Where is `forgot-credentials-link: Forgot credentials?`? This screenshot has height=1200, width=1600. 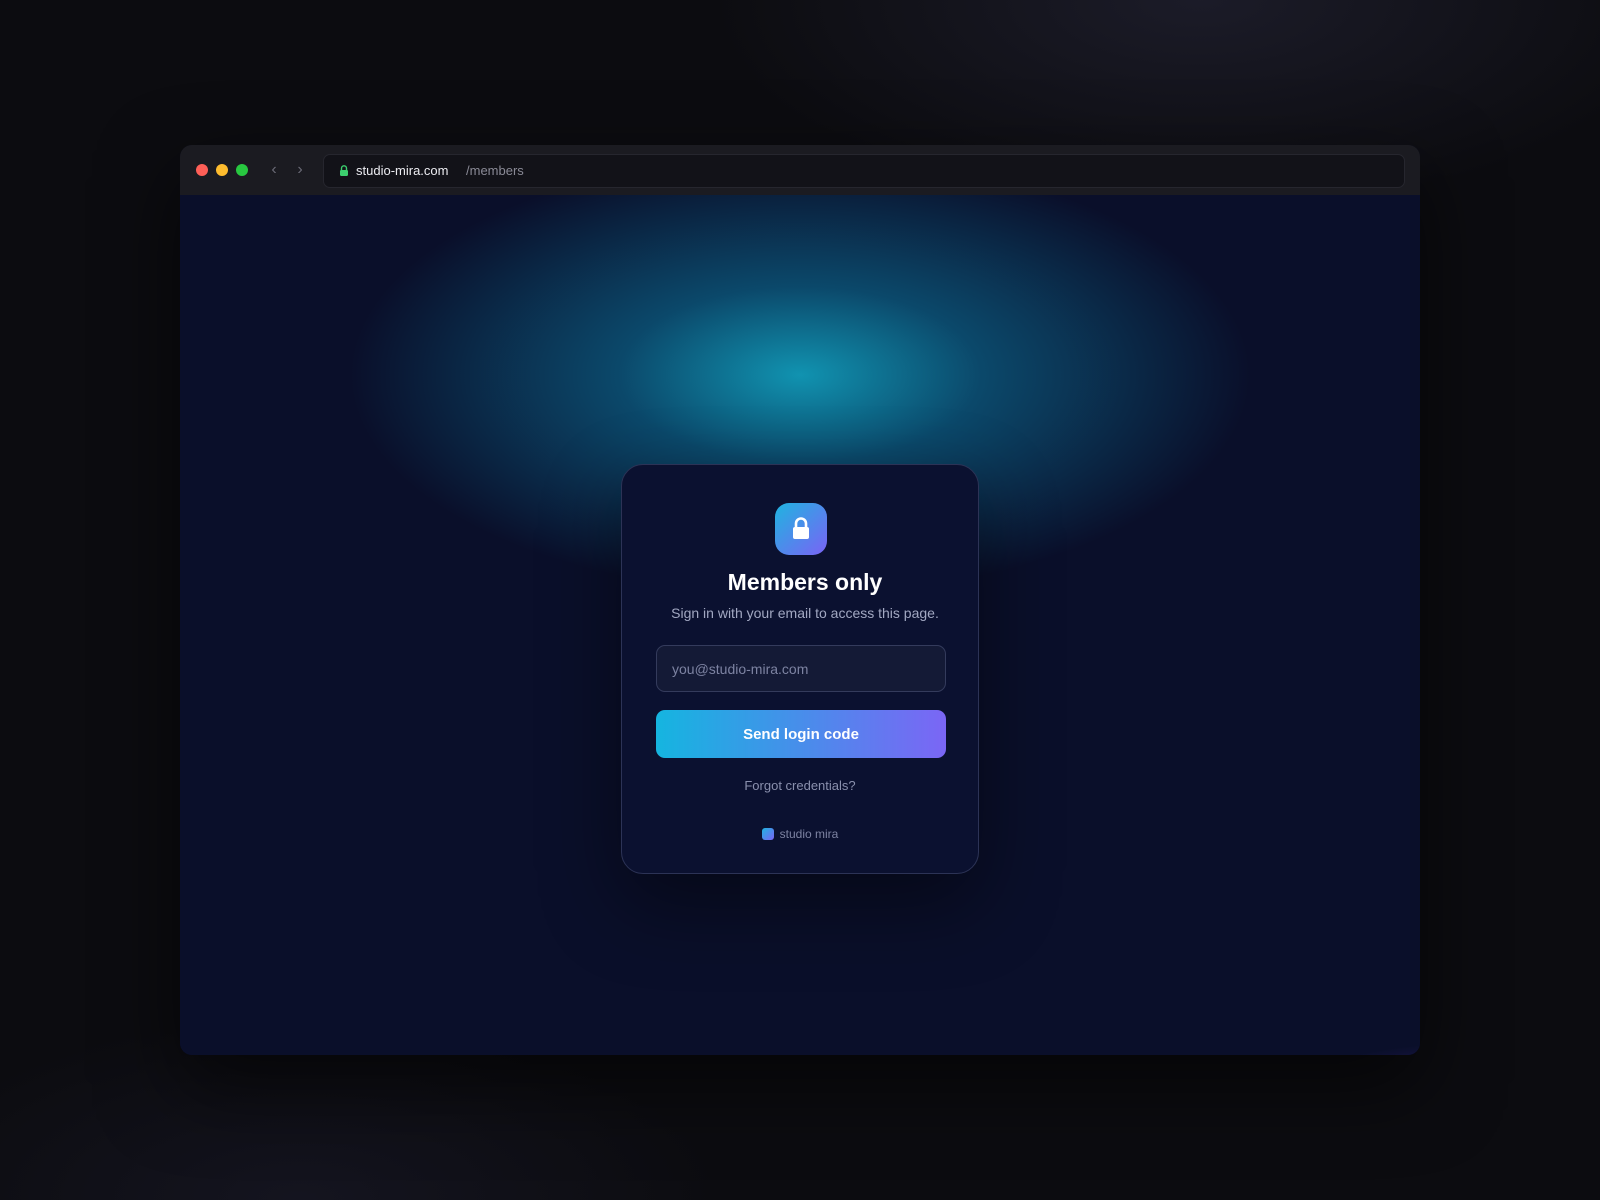
forgot-credentials-link: Forgot credentials? is located at coordinates (800, 785).